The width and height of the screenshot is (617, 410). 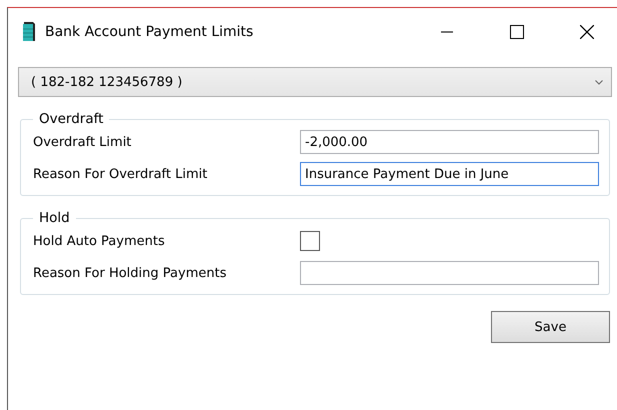 I want to click on field-label: Reason For Overdraft Limit, so click(x=120, y=174).